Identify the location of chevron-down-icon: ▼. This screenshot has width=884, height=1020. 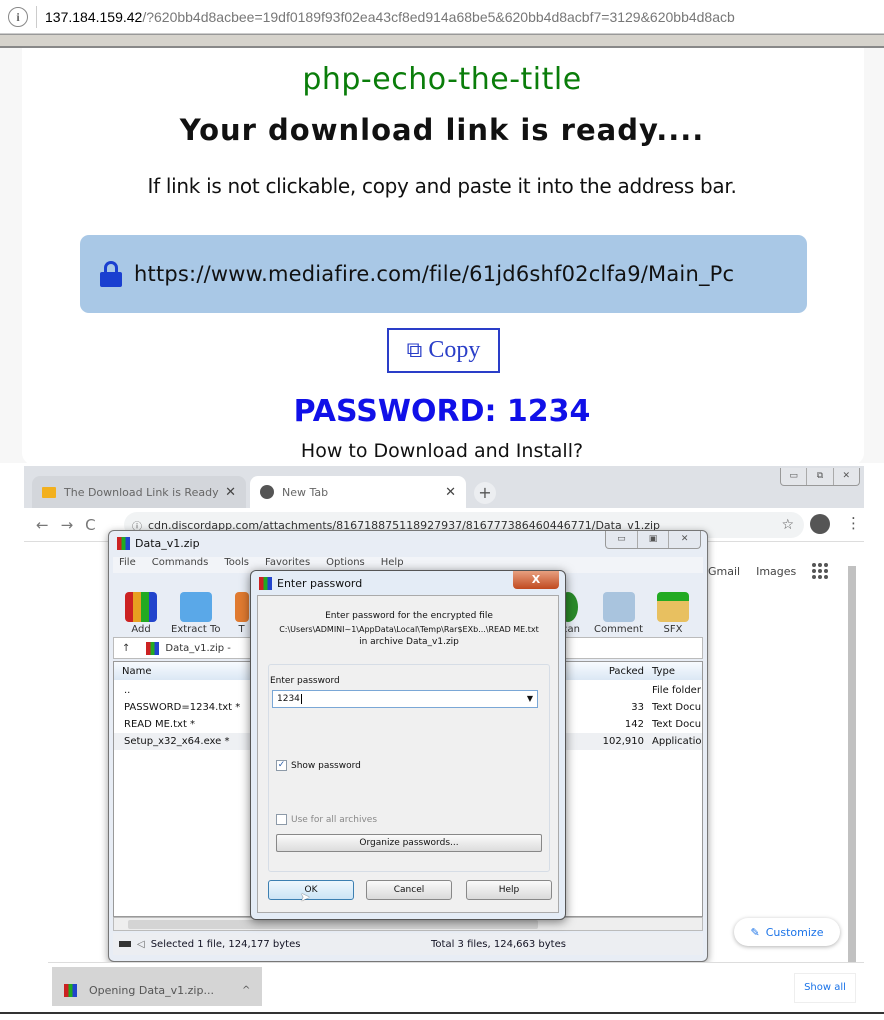
(530, 699).